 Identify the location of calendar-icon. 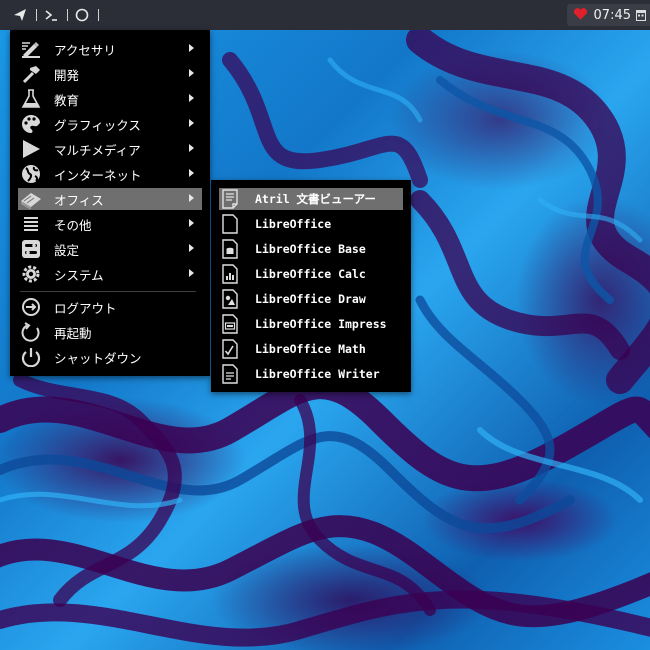
(641, 15).